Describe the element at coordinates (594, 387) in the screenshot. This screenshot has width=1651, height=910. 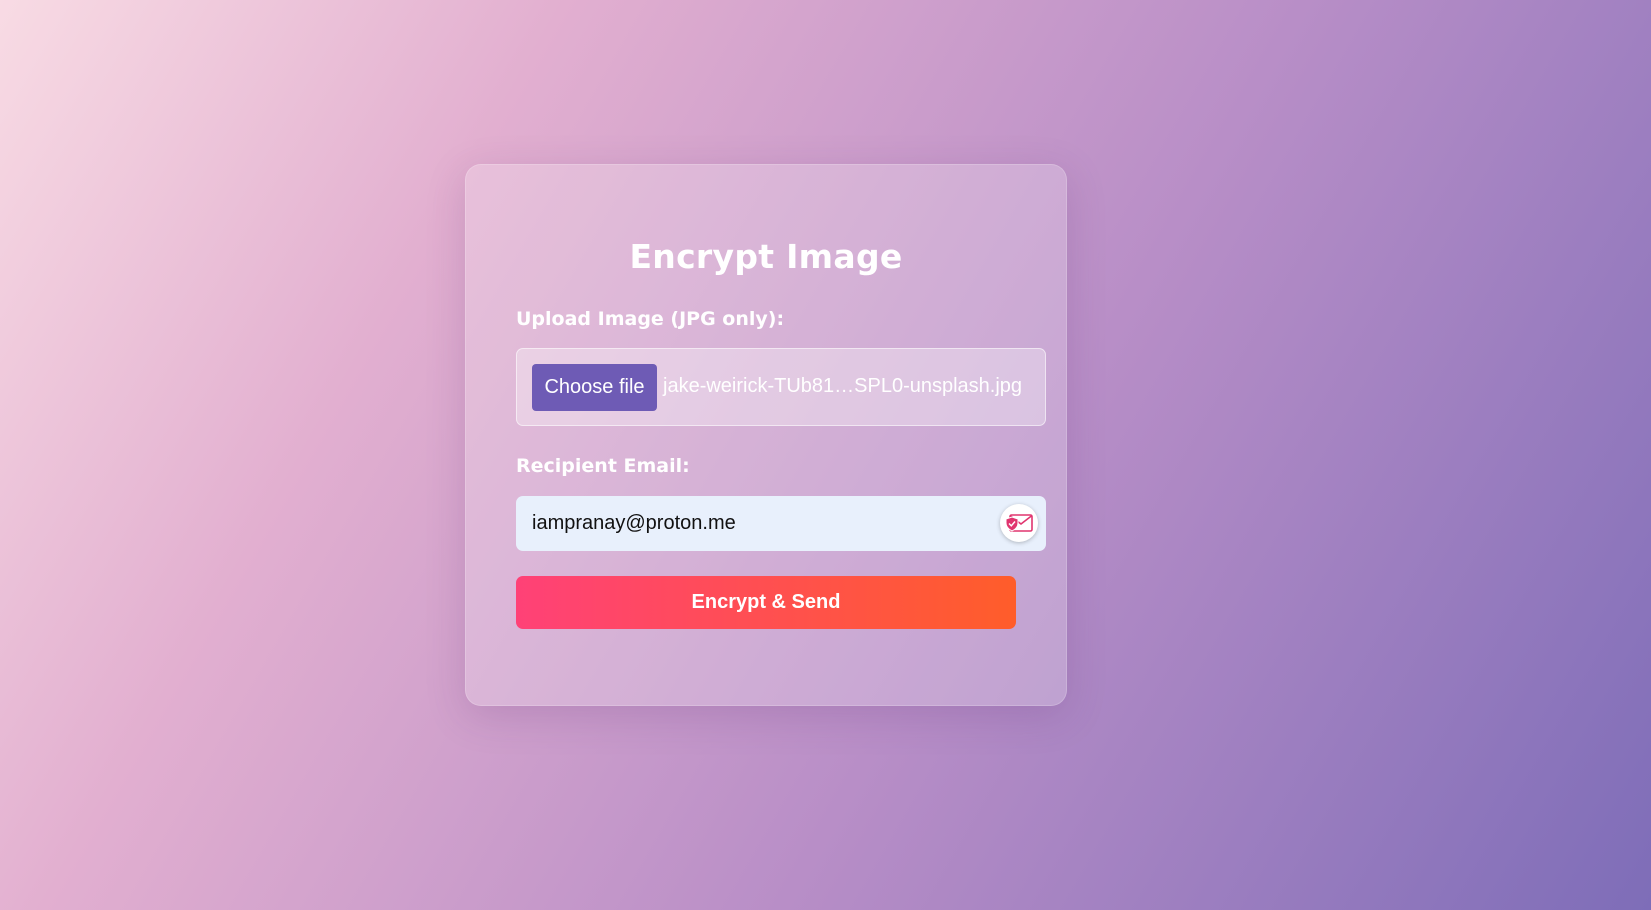
I see `choose-file-button: Choose file` at that location.